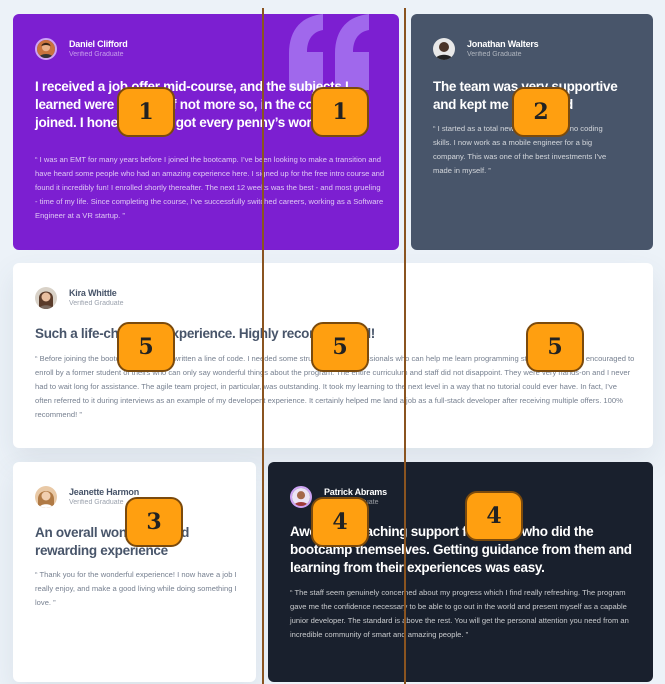 This screenshot has height=684, width=665. Describe the element at coordinates (46, 497) in the screenshot. I see `avatar-jeanette-icon` at that location.